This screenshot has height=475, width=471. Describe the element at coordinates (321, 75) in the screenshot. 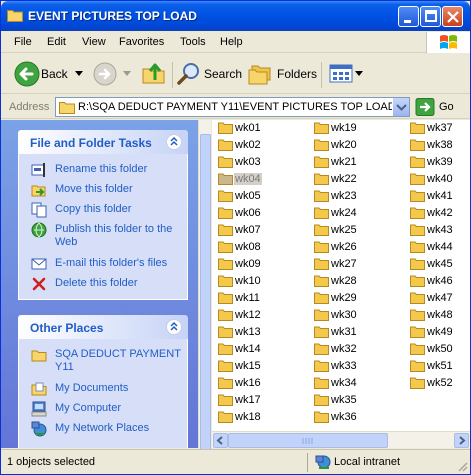

I see `toolbar-separator` at that location.